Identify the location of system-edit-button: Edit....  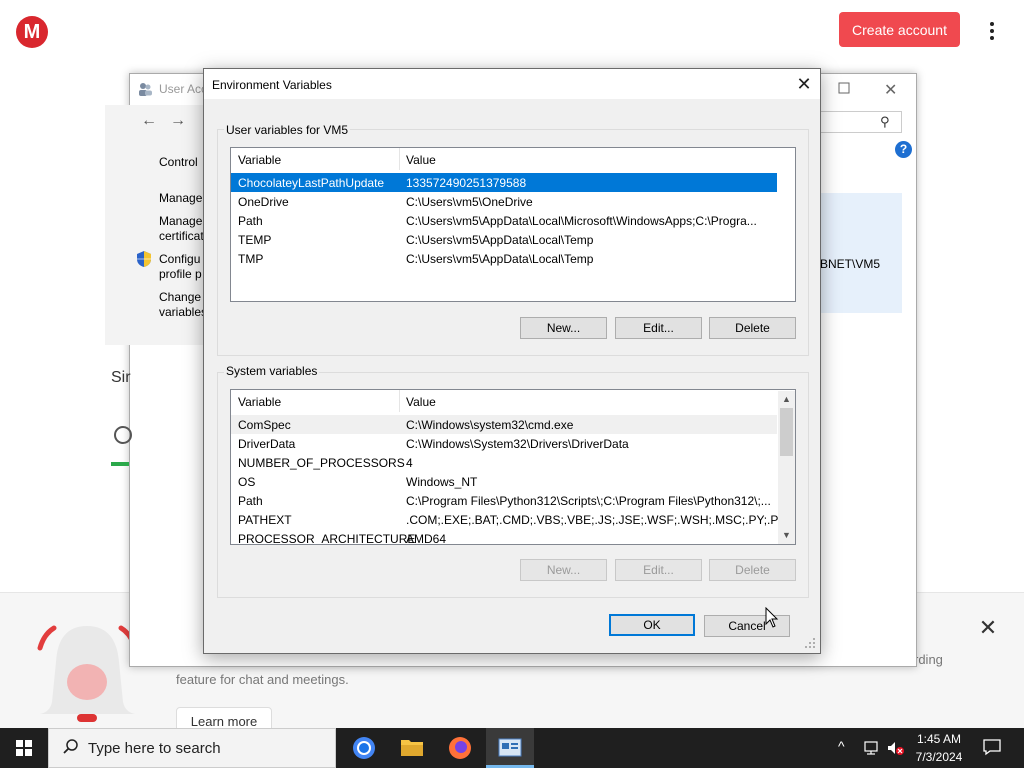
(658, 570).